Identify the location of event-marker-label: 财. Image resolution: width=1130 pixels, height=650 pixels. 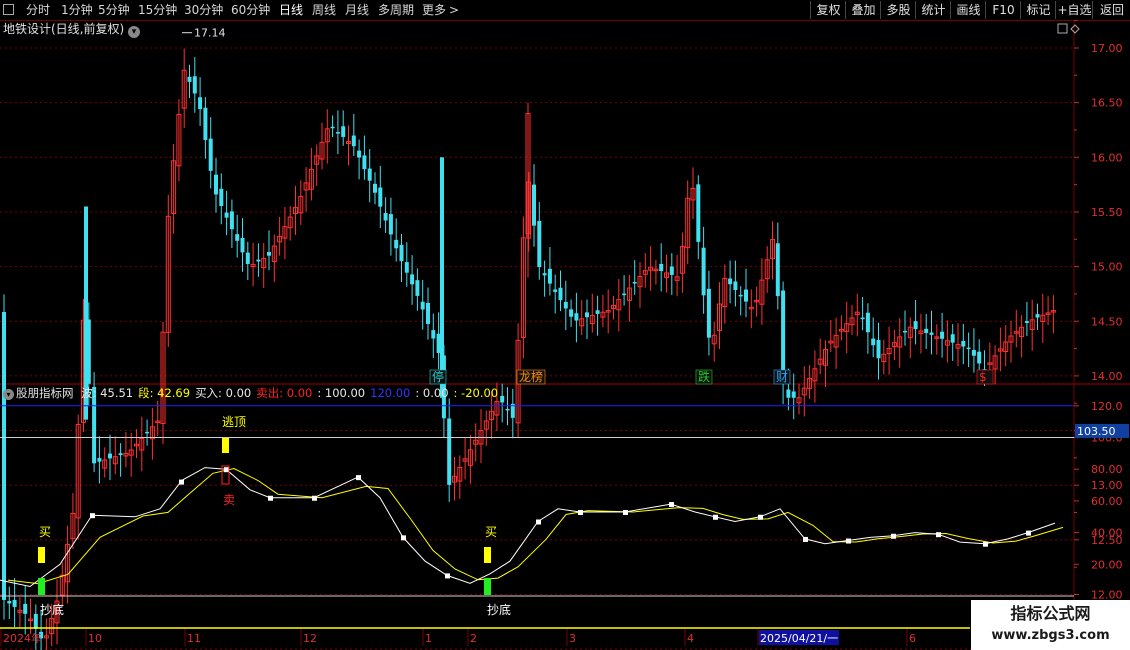
(782, 377).